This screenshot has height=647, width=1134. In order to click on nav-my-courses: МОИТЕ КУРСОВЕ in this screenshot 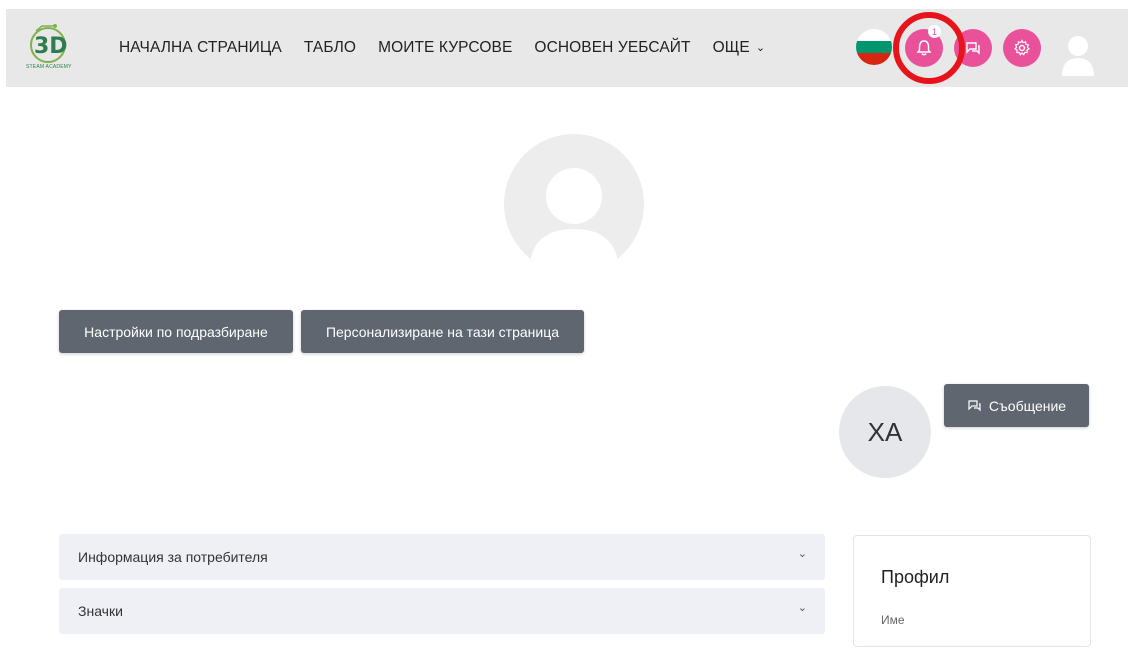, I will do `click(445, 48)`.